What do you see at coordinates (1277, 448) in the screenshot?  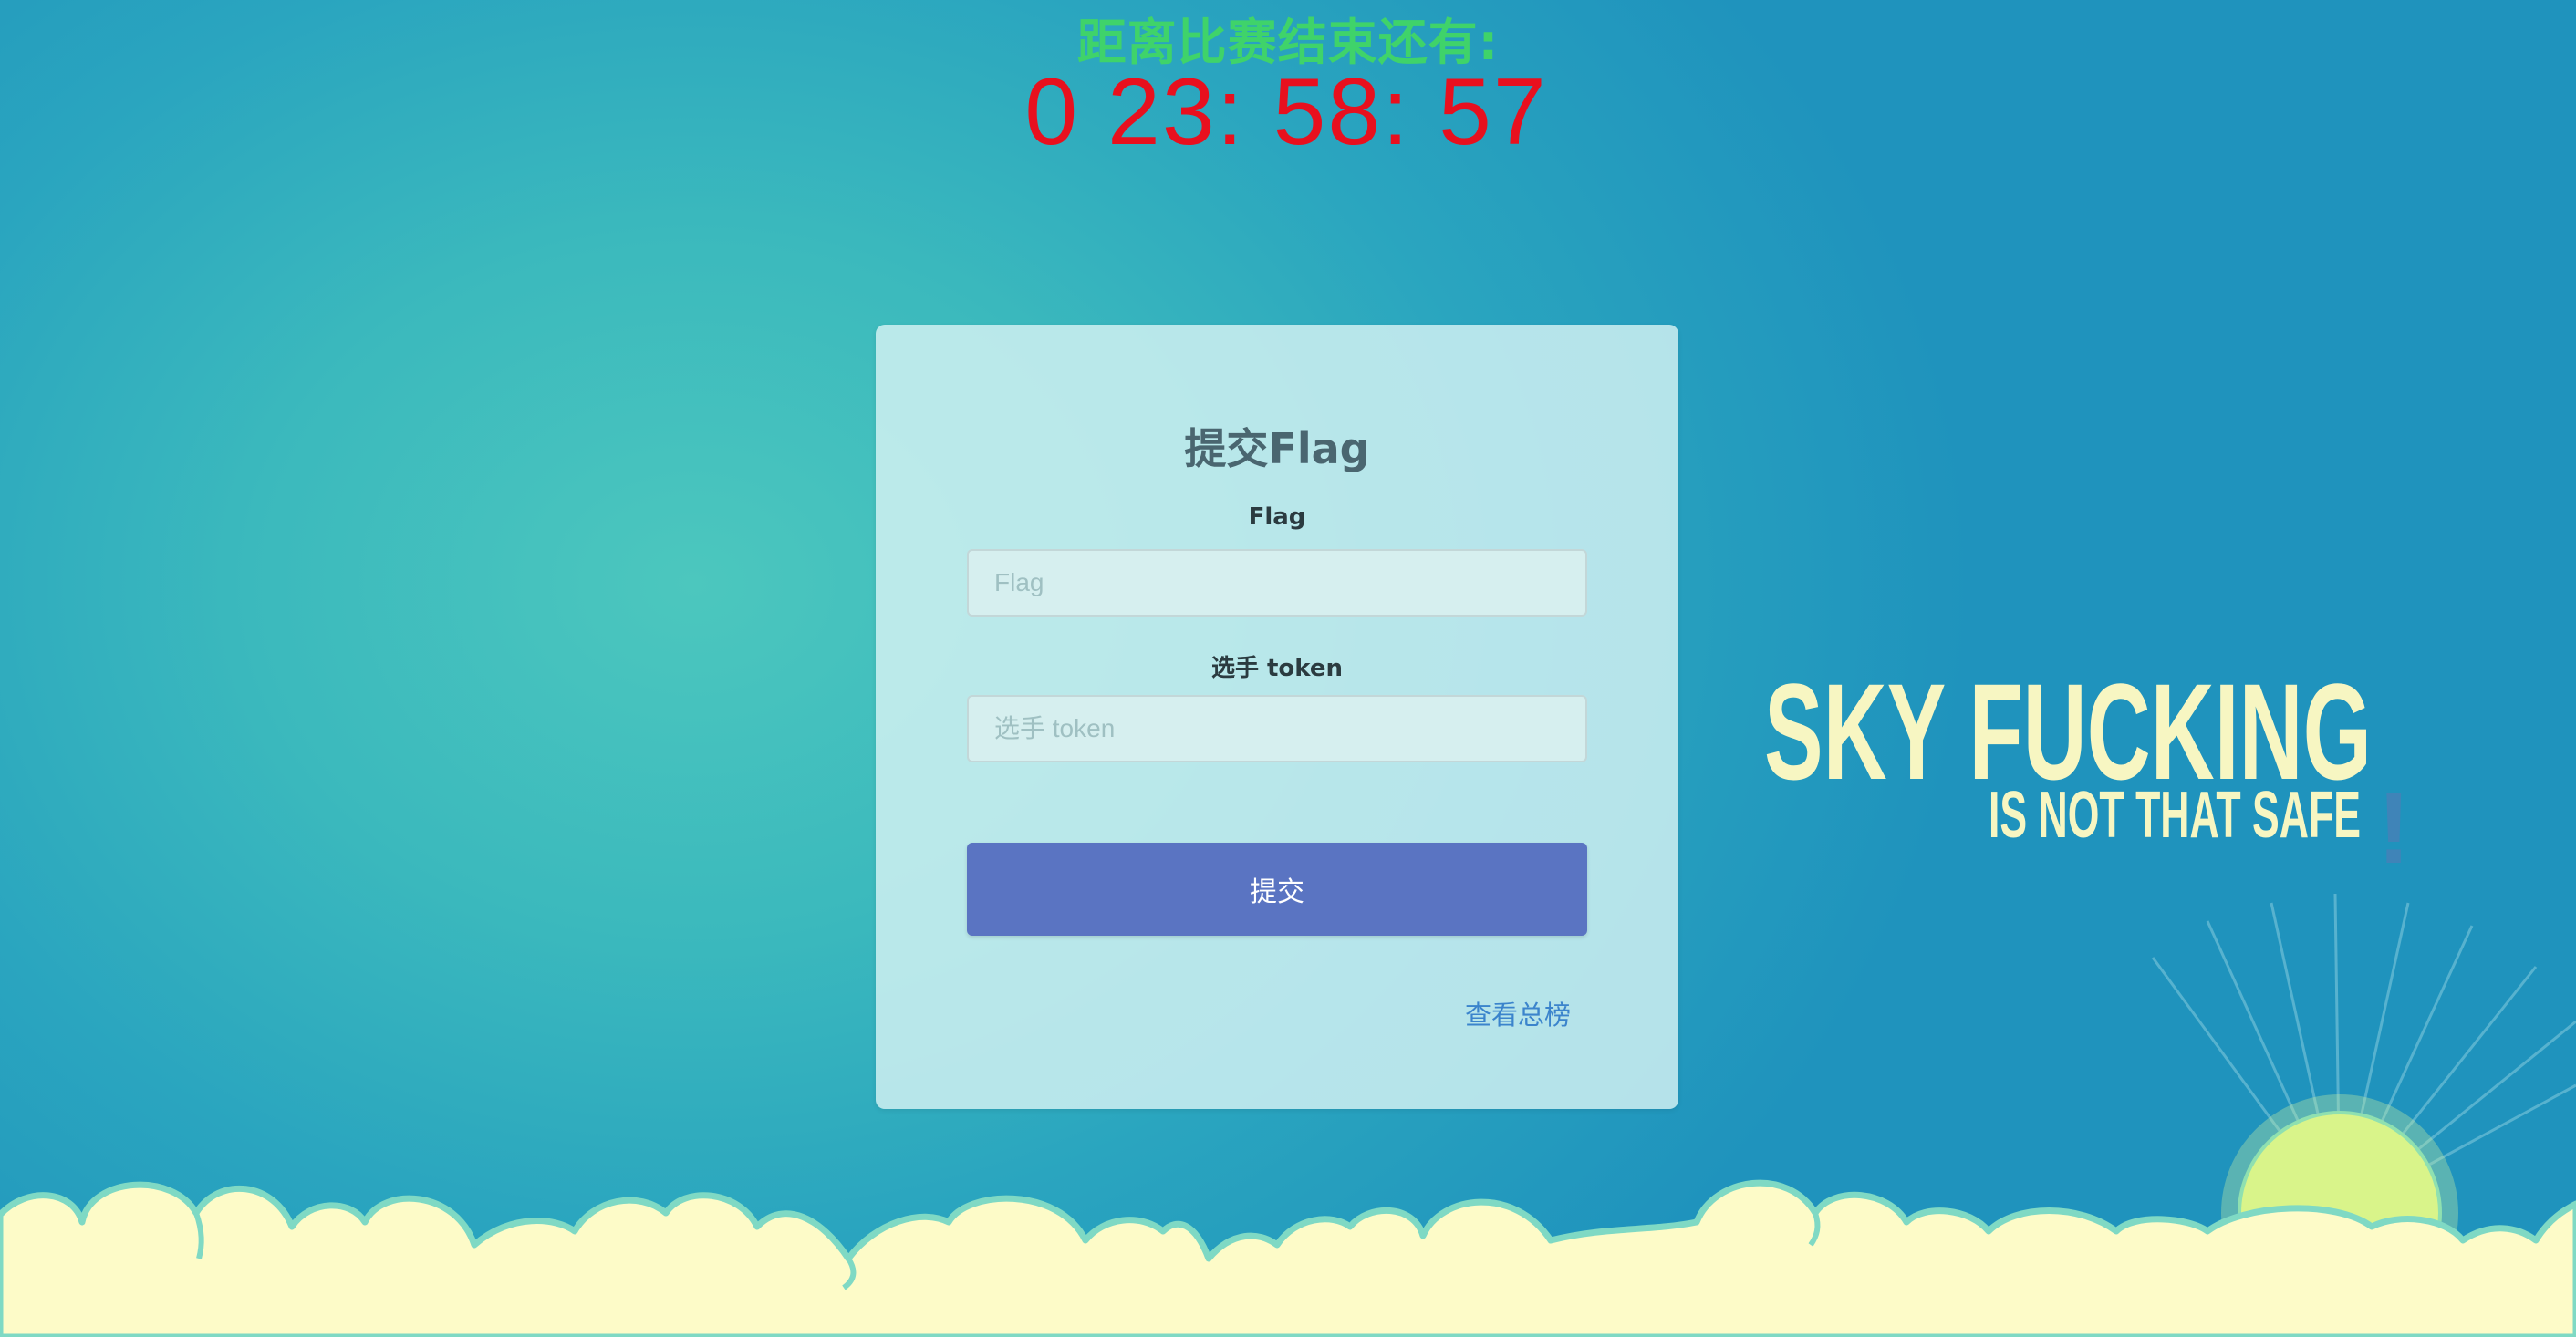 I see `form-title: 提交Flag` at bounding box center [1277, 448].